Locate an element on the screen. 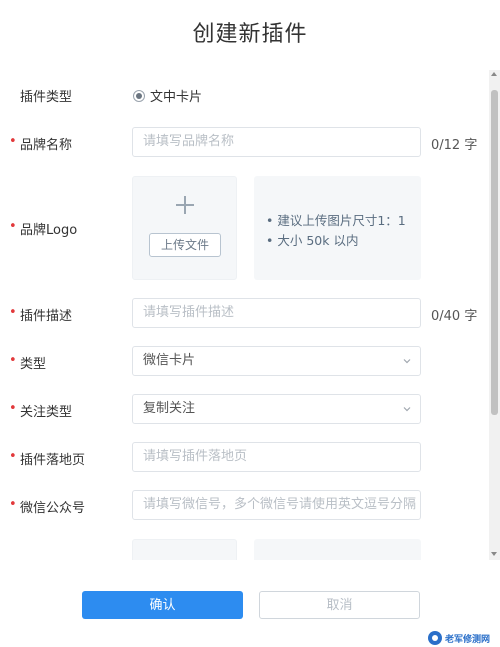  brand-name-label: 品牌名称 is located at coordinates (40, 143).